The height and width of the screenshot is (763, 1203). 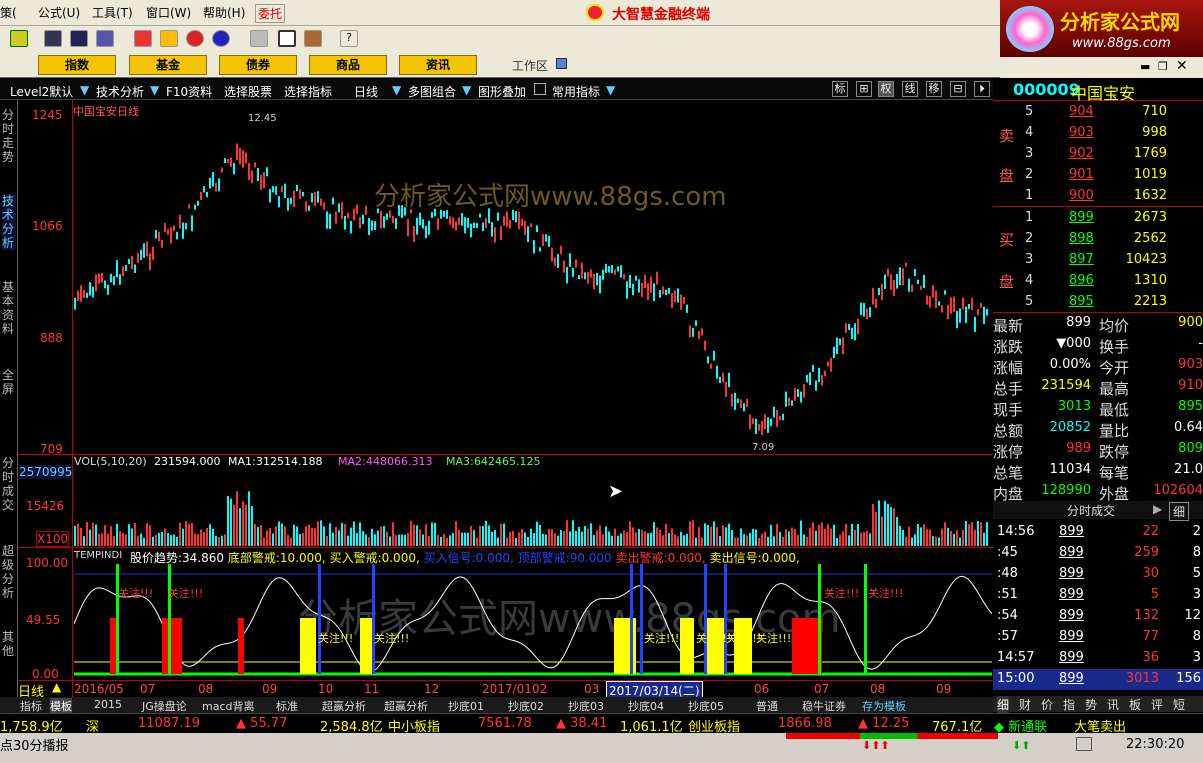 I want to click on tab-commodity: 商品, so click(x=348, y=65).